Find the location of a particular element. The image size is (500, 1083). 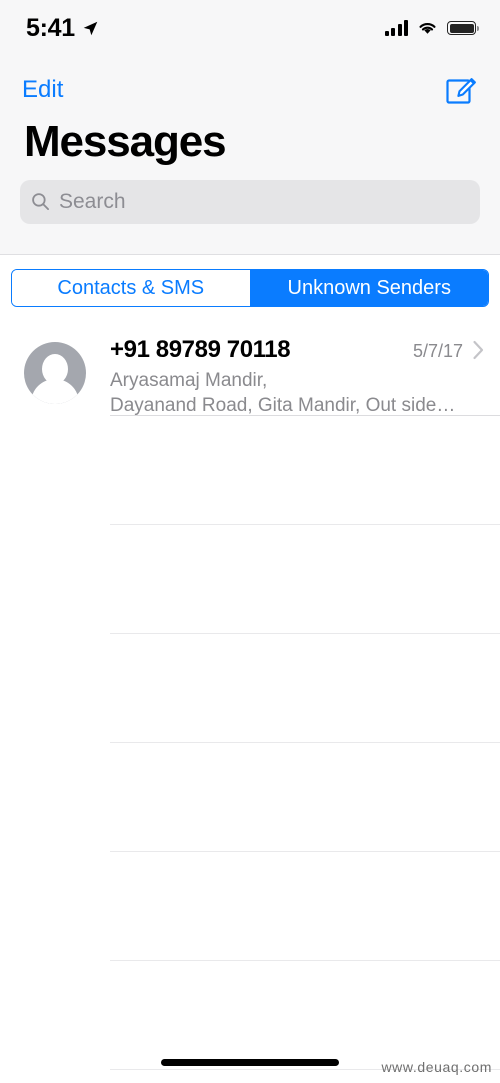

wifi-icon is located at coordinates (427, 28).